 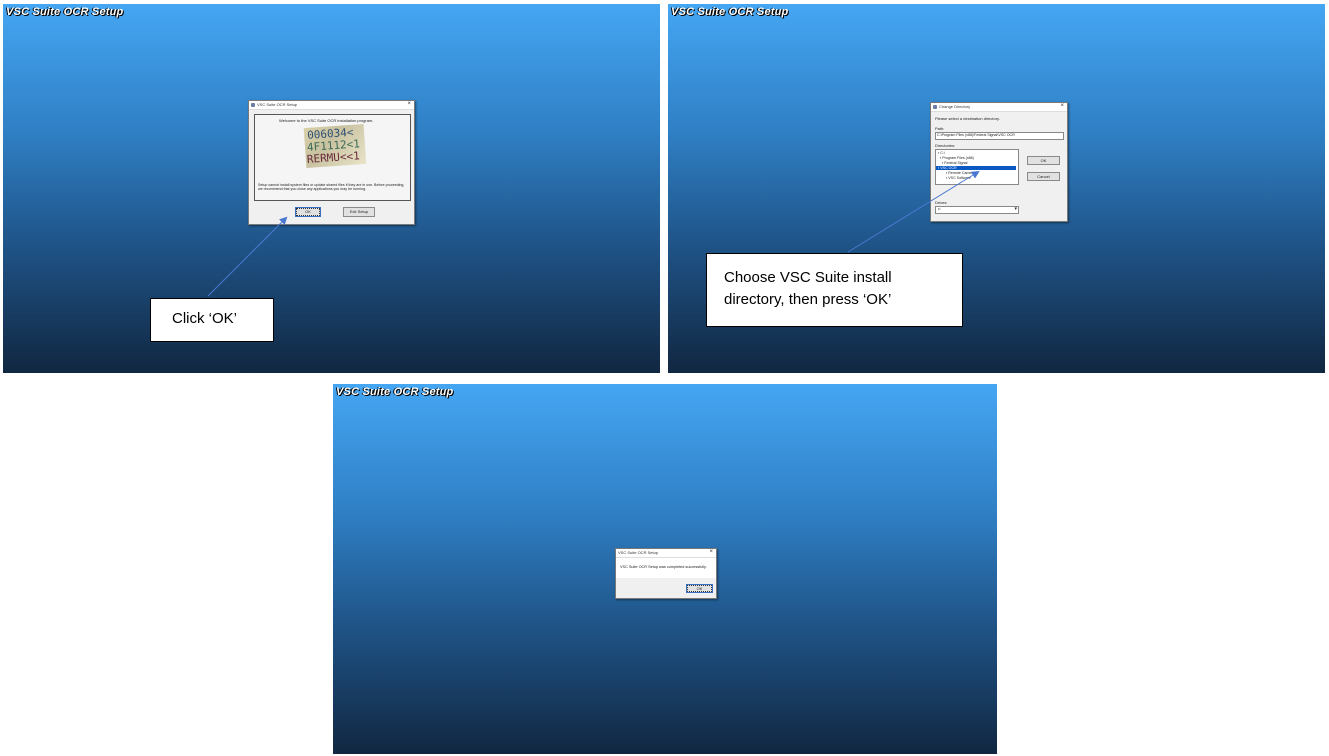 I want to click on exit-setup-button: Exit Setup, so click(x=359, y=212).